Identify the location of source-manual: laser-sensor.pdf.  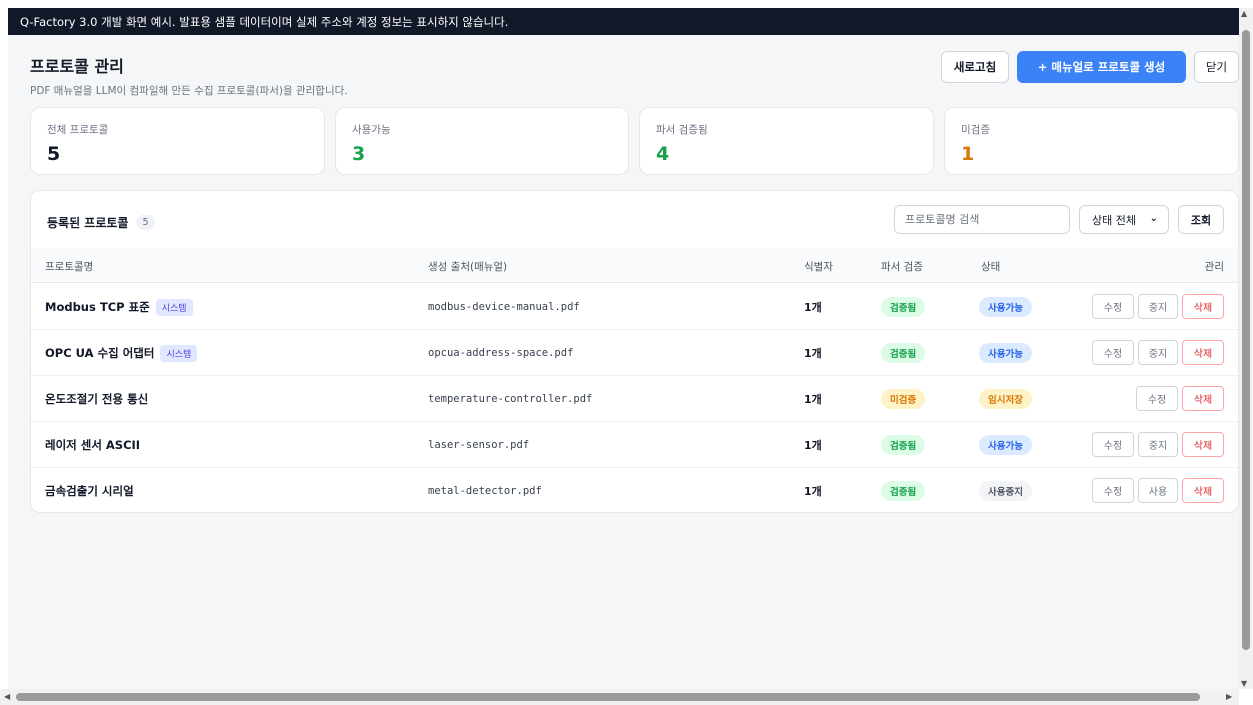
(479, 445).